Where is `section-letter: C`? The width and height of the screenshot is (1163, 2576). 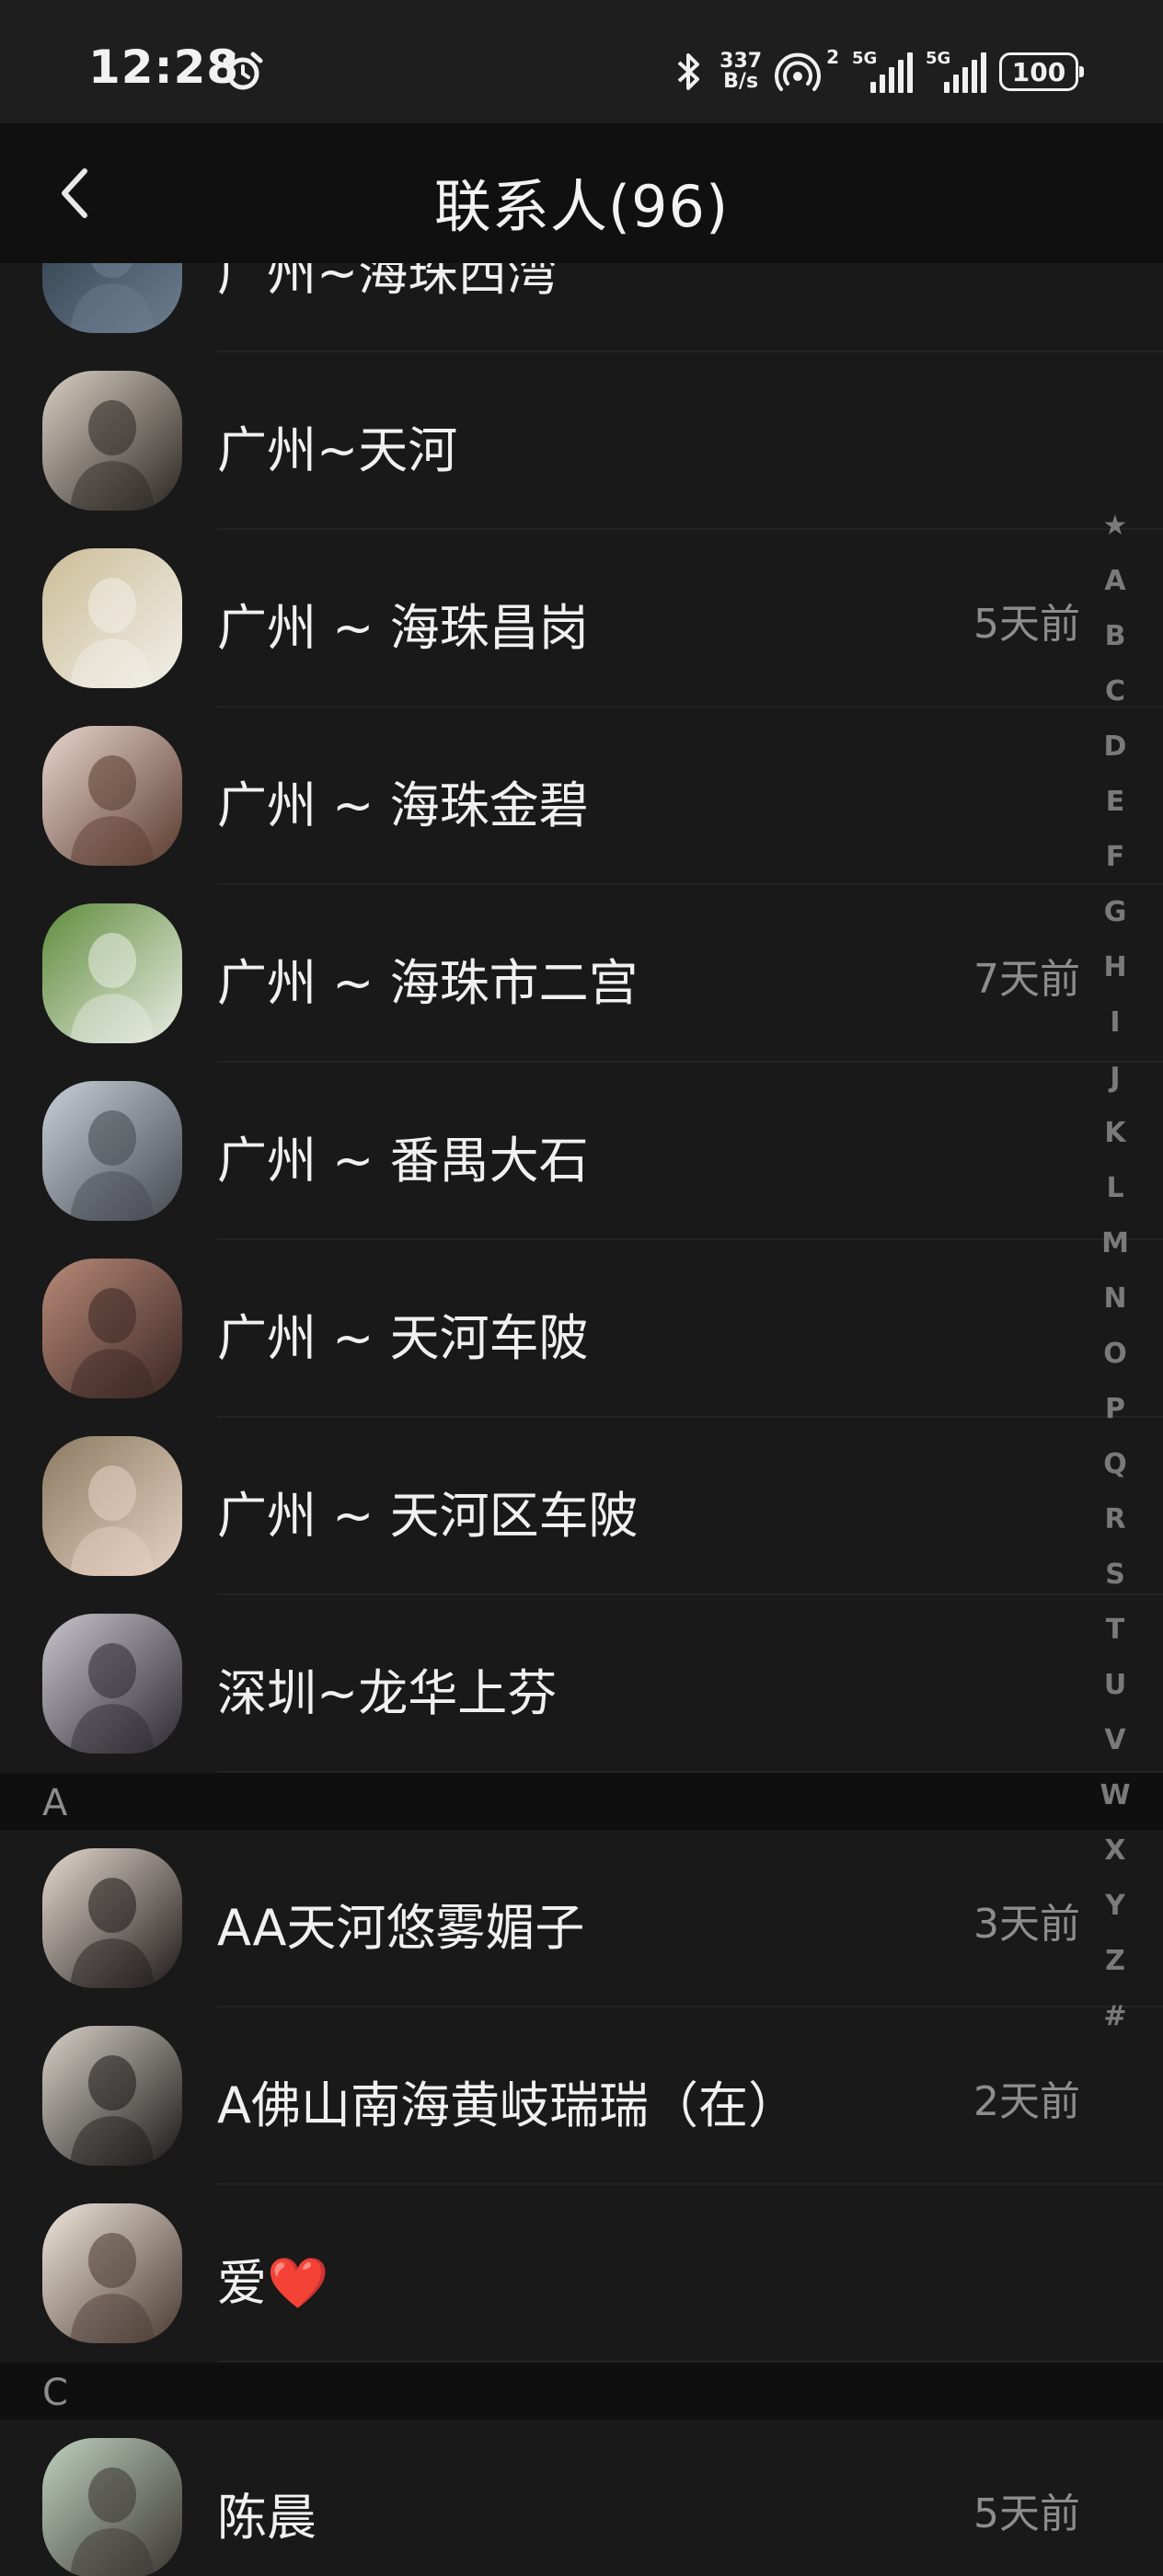
section-letter: C is located at coordinates (55, 2393).